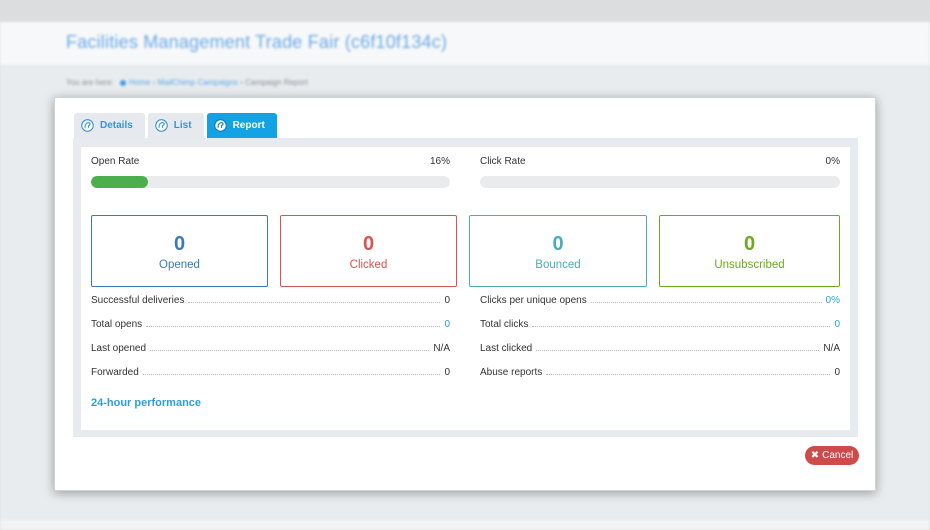 The height and width of the screenshot is (530, 930). Describe the element at coordinates (506, 348) in the screenshot. I see `detail-key: Last clicked` at that location.